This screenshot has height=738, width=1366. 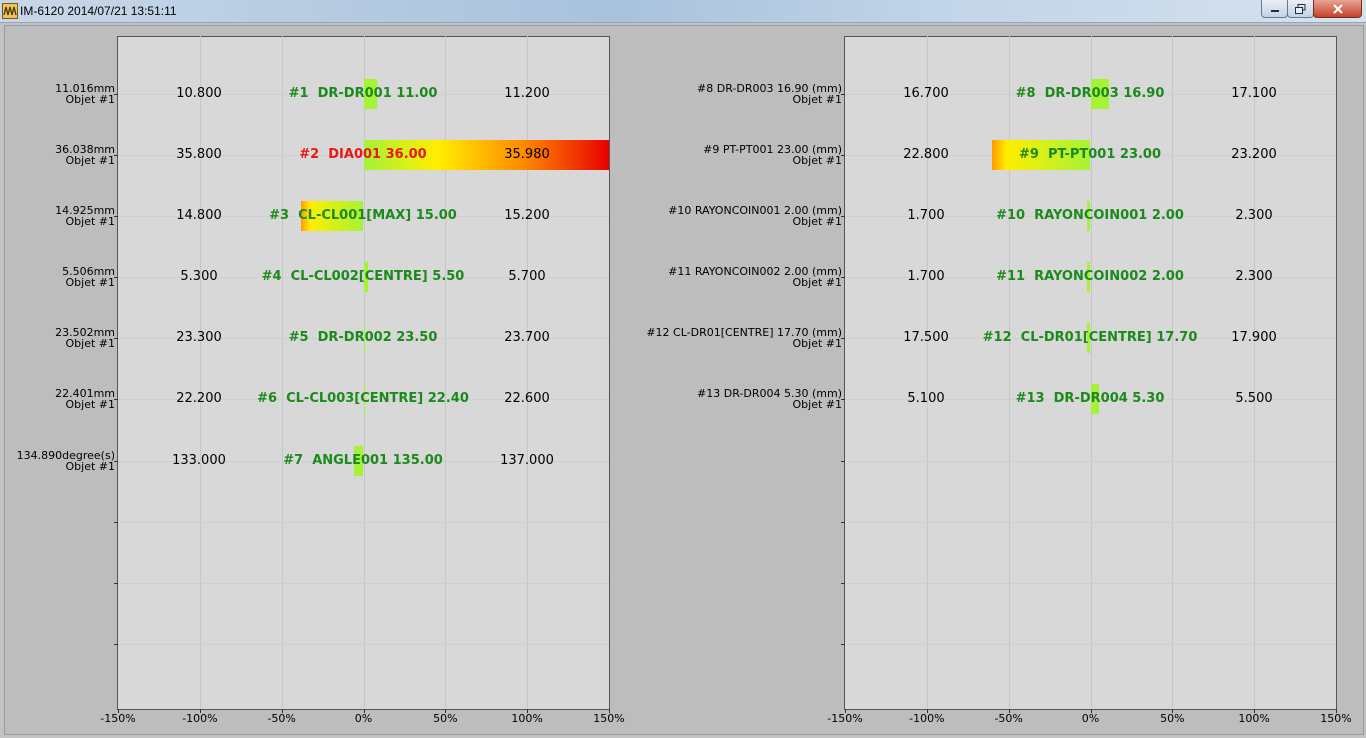 I want to click on row-label: 134.890degree(s) Objet #1, so click(x=57, y=461).